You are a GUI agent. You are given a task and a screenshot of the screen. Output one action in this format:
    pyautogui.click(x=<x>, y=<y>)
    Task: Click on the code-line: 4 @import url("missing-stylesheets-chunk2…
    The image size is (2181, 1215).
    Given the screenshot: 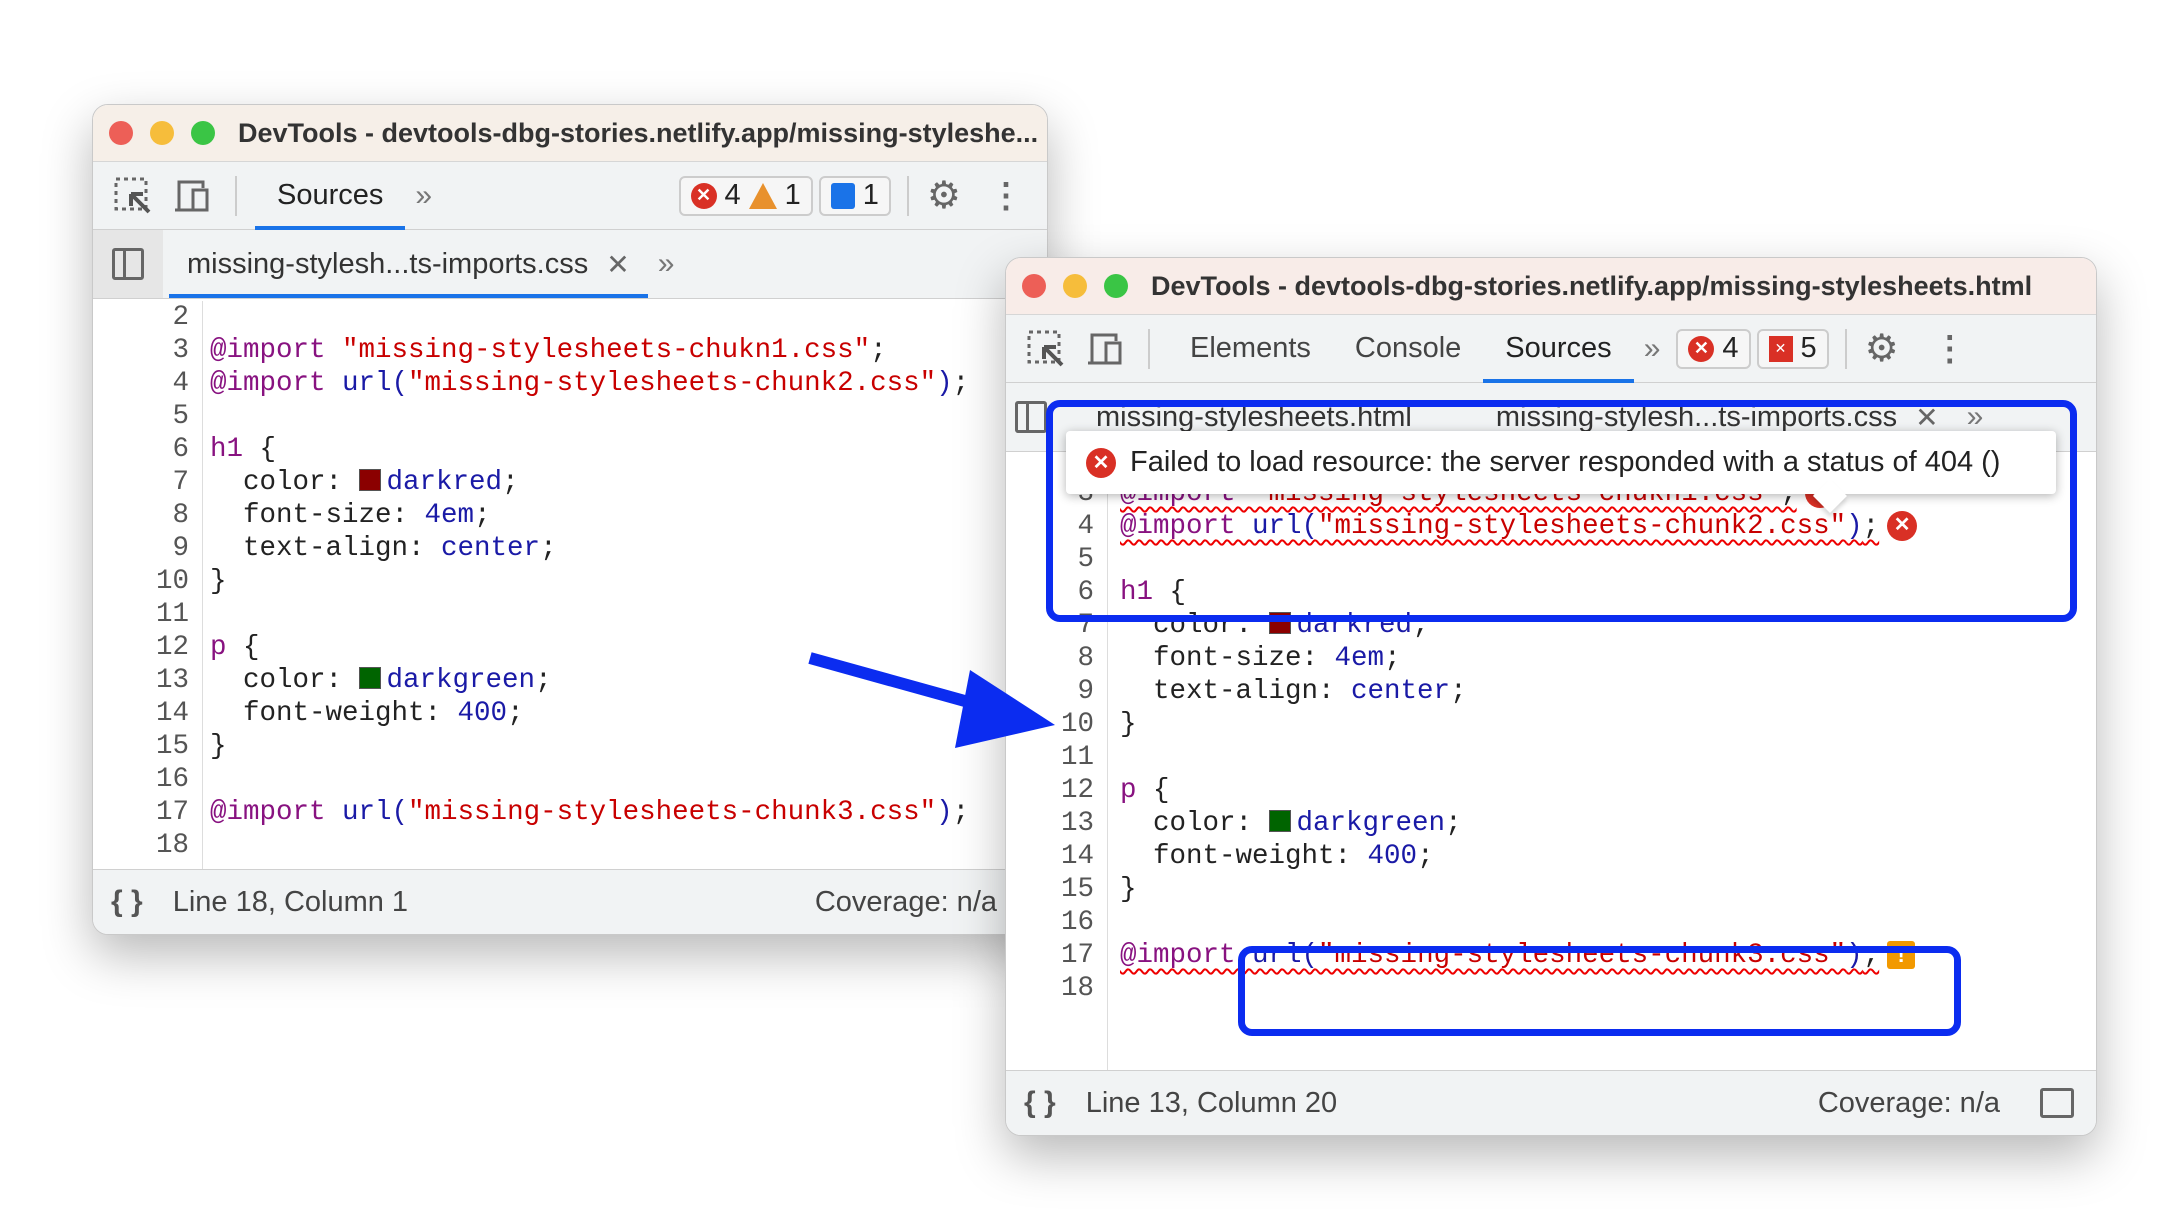 What is the action you would take?
    pyautogui.click(x=570, y=383)
    